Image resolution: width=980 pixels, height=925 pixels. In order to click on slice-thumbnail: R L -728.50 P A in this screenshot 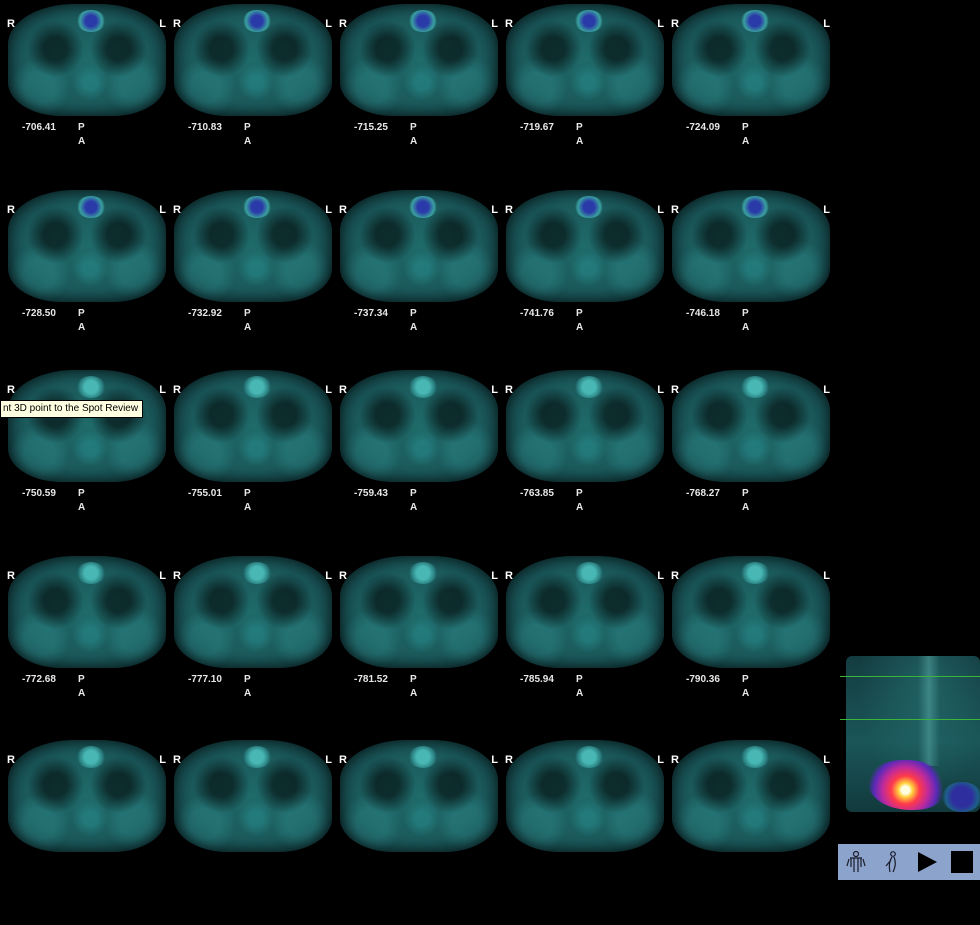, I will do `click(87, 282)`.